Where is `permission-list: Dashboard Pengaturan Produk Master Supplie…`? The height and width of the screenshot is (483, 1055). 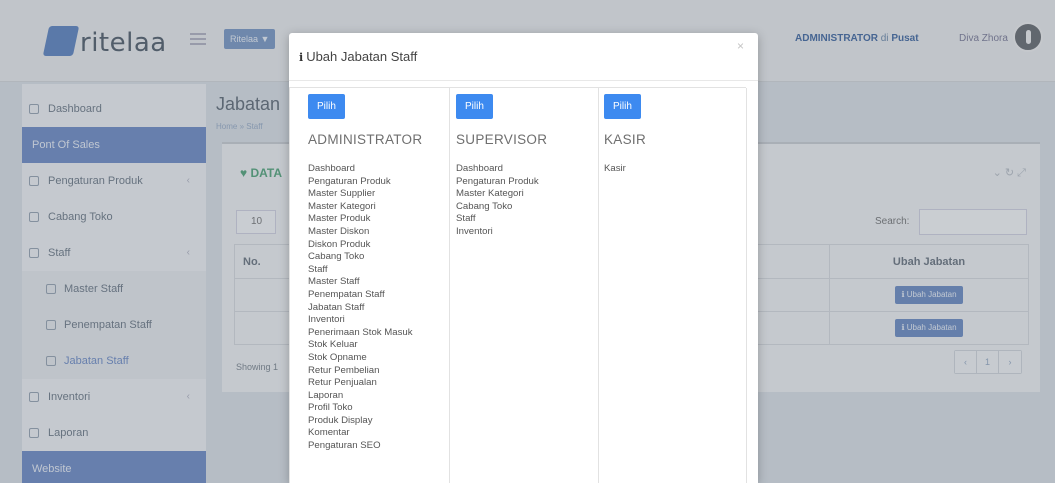
permission-list: Dashboard Pengaturan Produk Master Supplie… is located at coordinates (378, 308).